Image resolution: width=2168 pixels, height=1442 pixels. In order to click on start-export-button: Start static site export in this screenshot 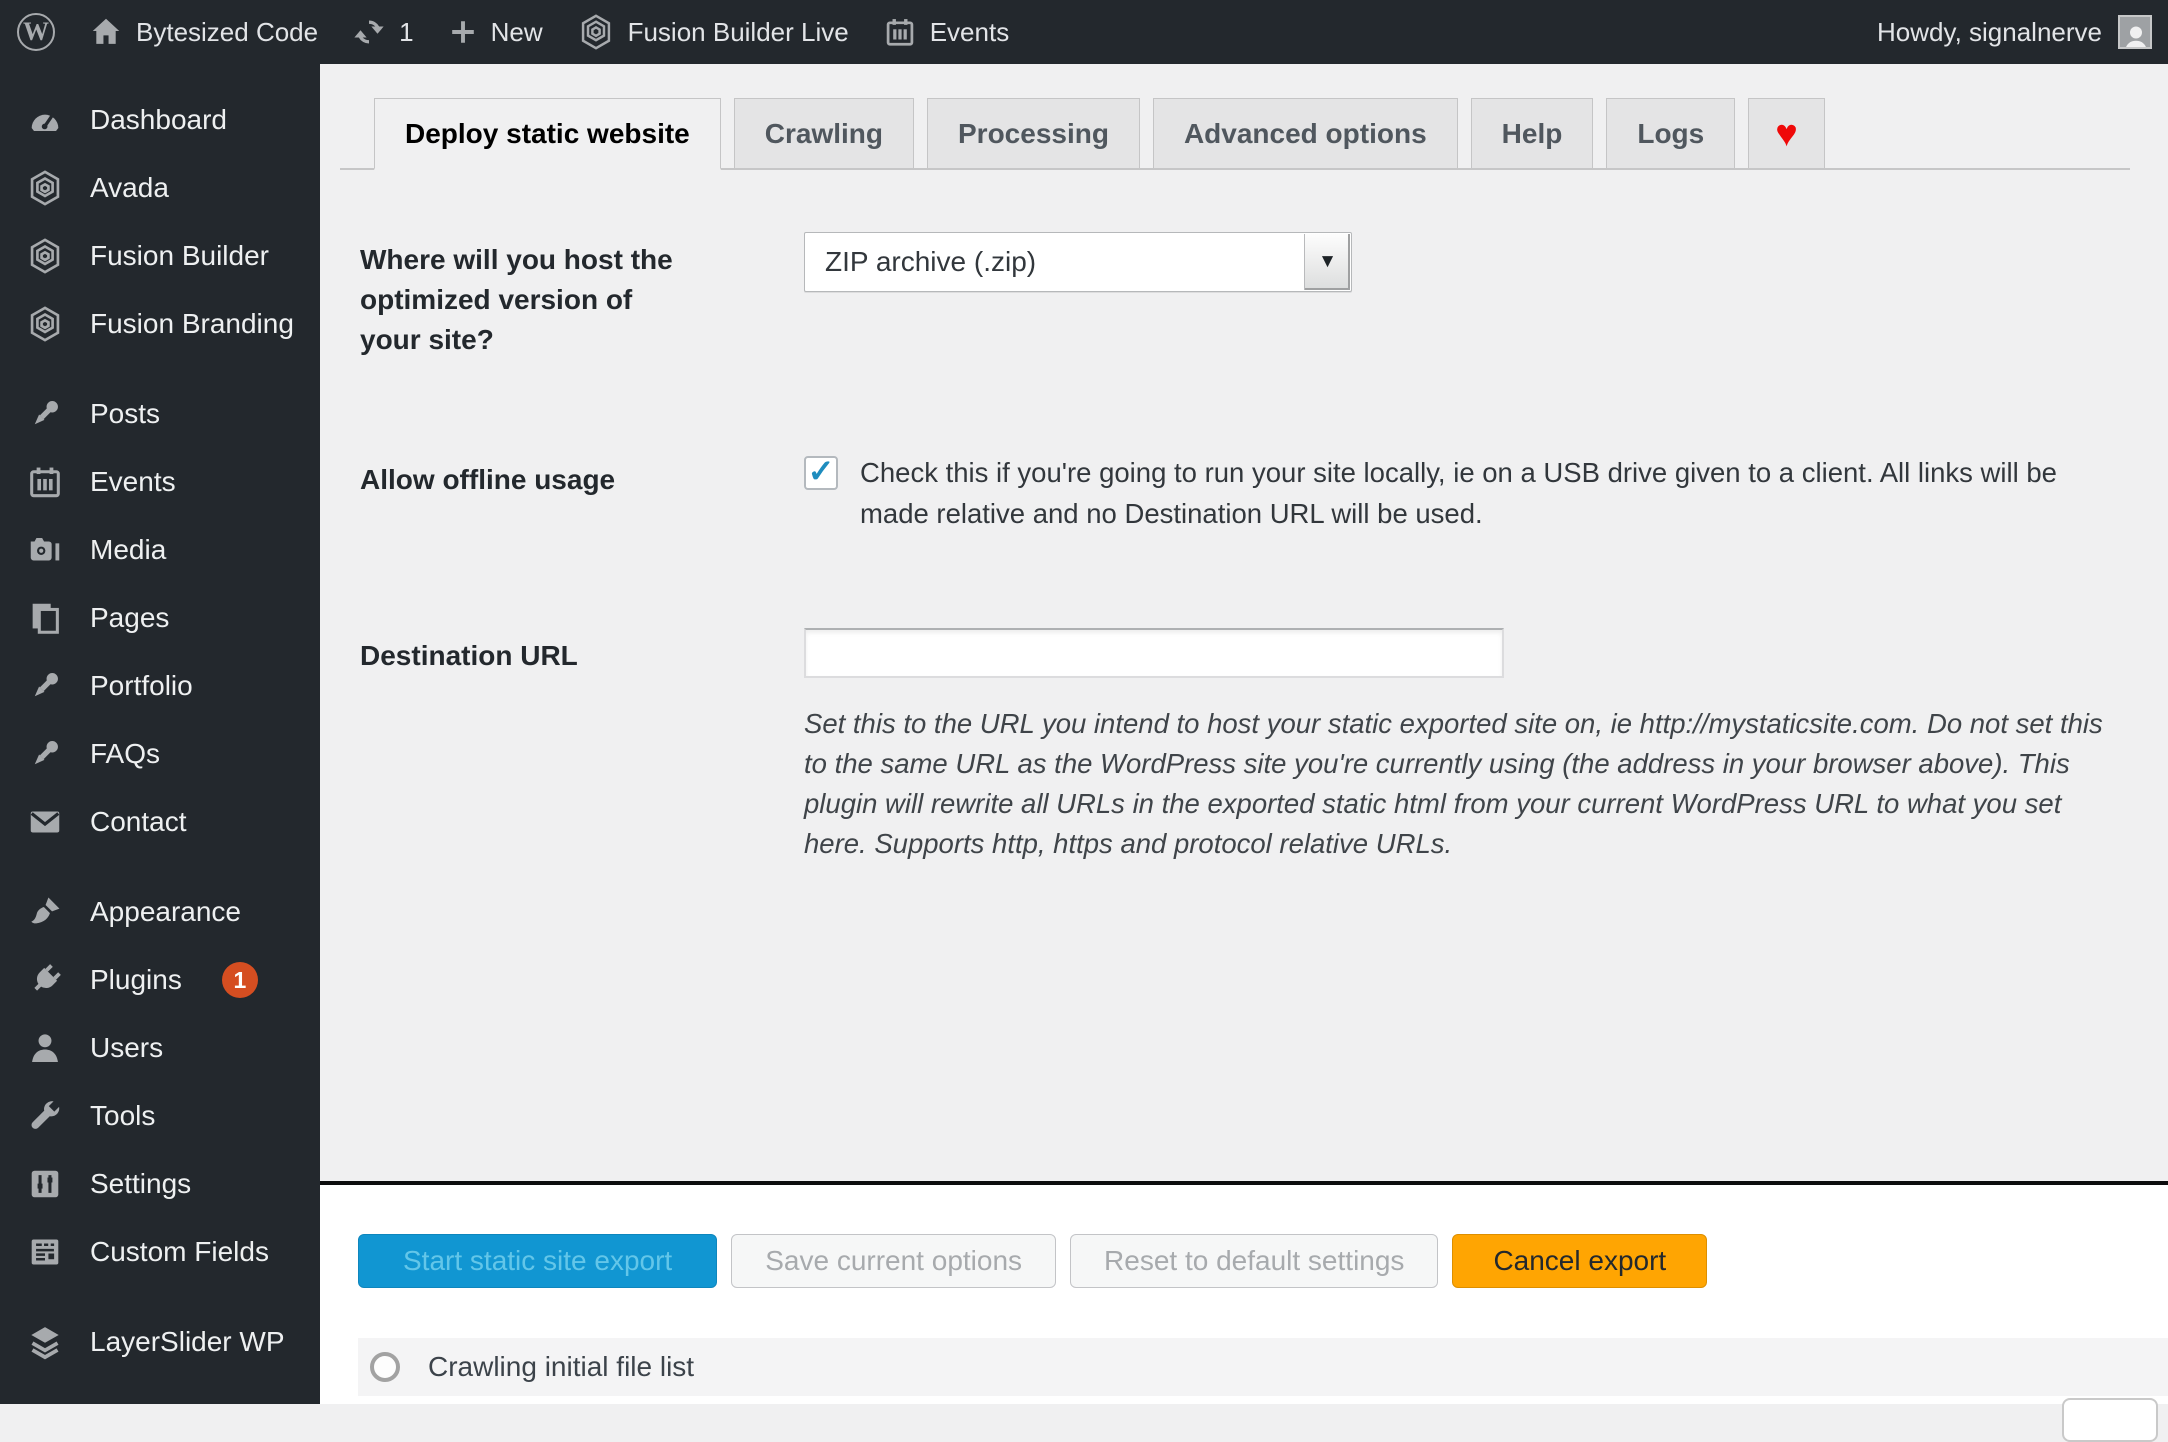, I will do `click(538, 1261)`.